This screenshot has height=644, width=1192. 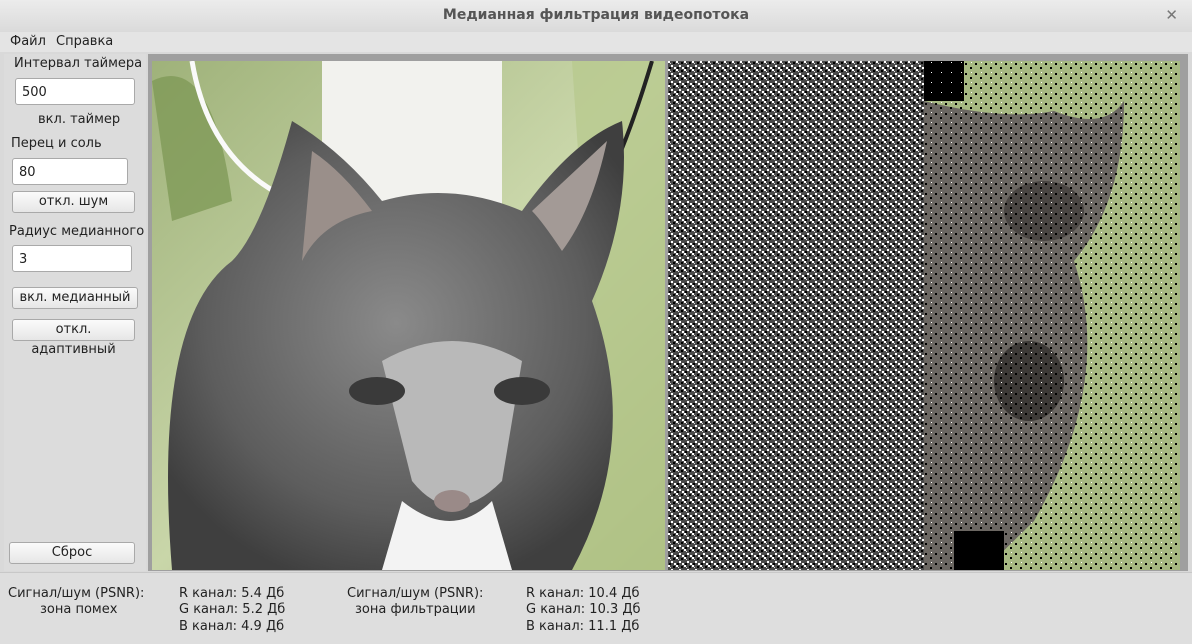 What do you see at coordinates (415, 609) in the screenshot?
I see `right-psnr-zone: зона фильтрации` at bounding box center [415, 609].